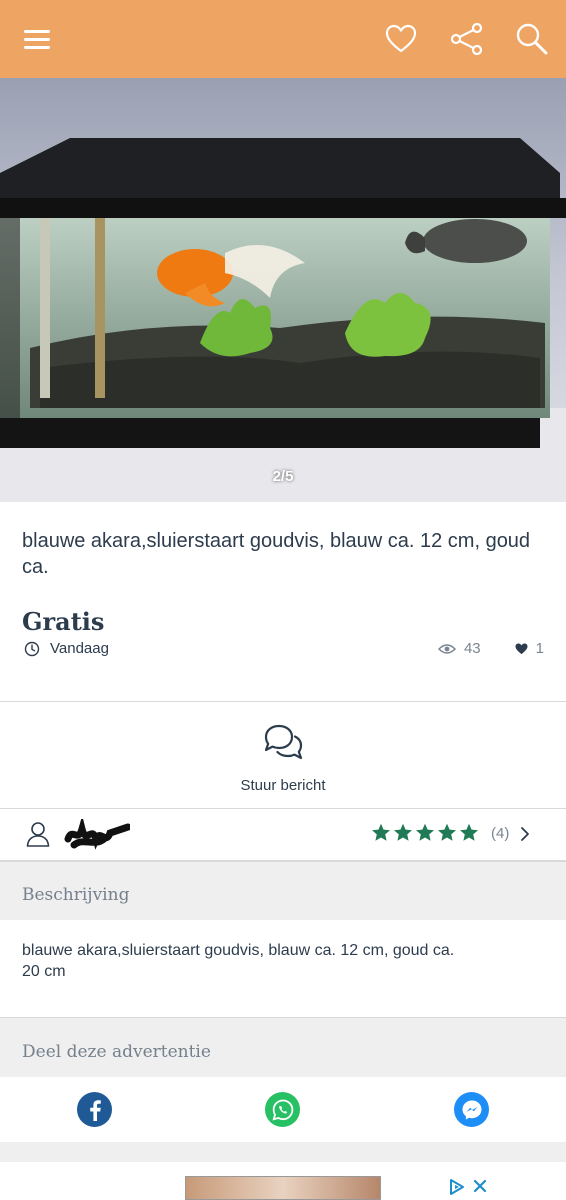 The height and width of the screenshot is (1200, 566). What do you see at coordinates (97, 834) in the screenshot?
I see `redacted-seller-name` at bounding box center [97, 834].